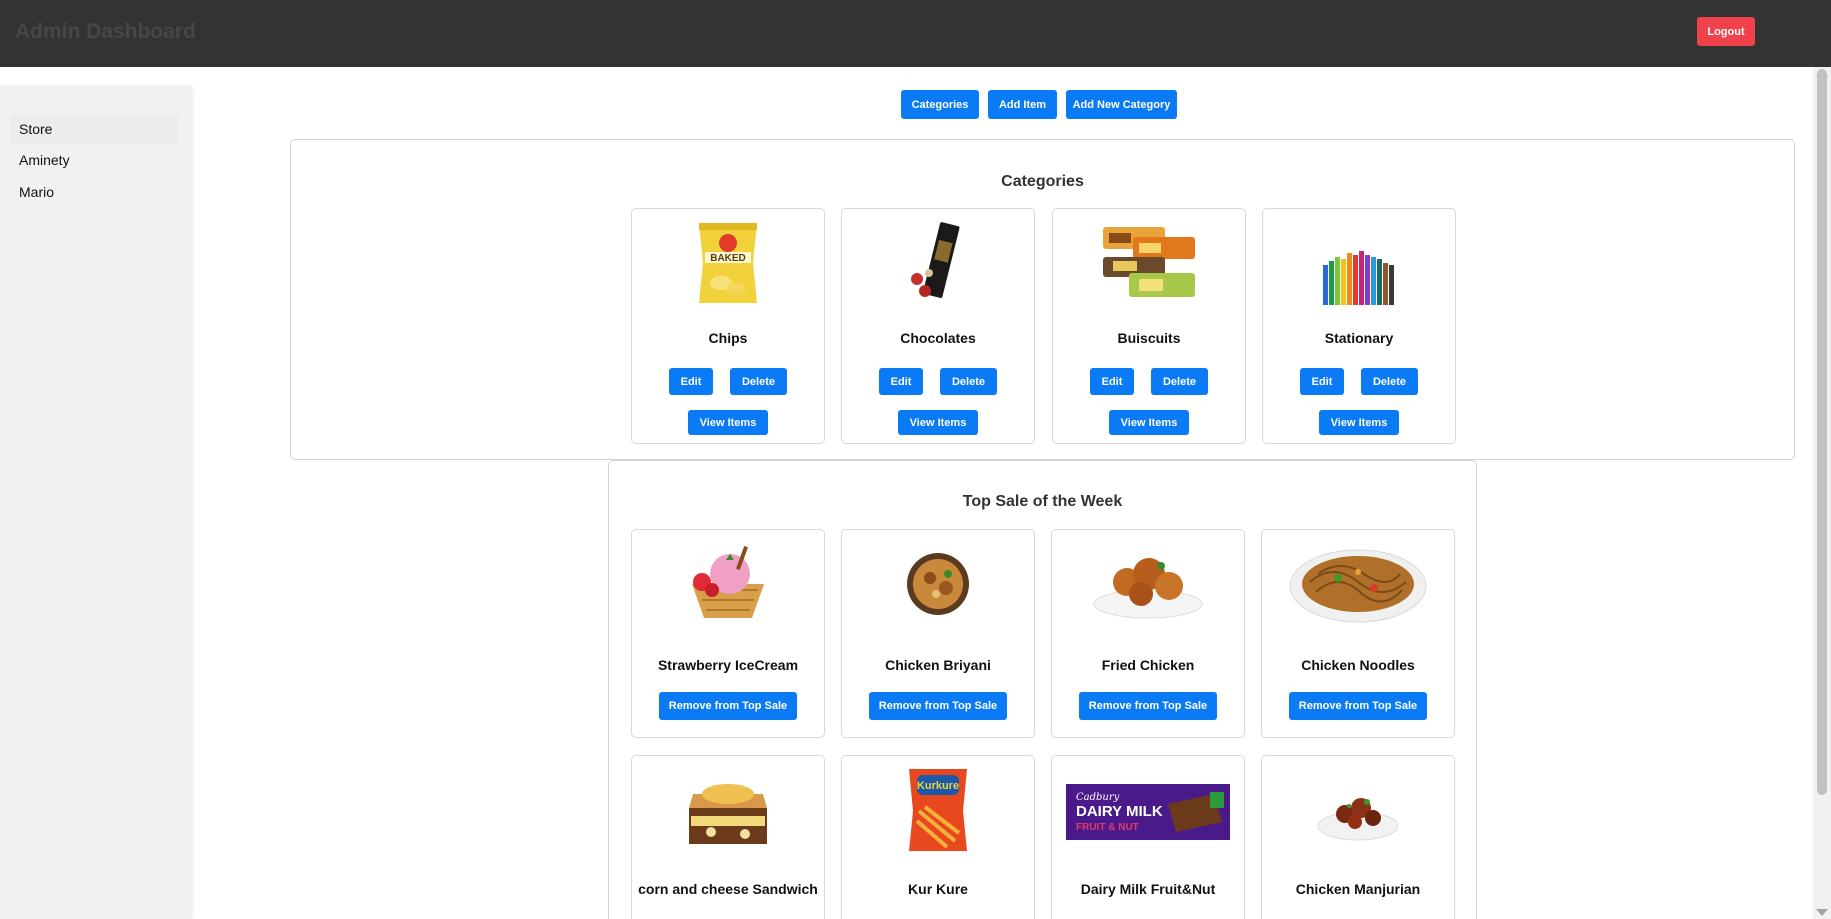 This screenshot has width=1831, height=919. Describe the element at coordinates (728, 258) in the screenshot. I see `svg-text: BAKED` at that location.